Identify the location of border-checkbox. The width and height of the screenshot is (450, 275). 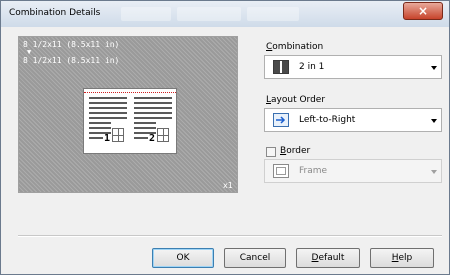
(271, 152).